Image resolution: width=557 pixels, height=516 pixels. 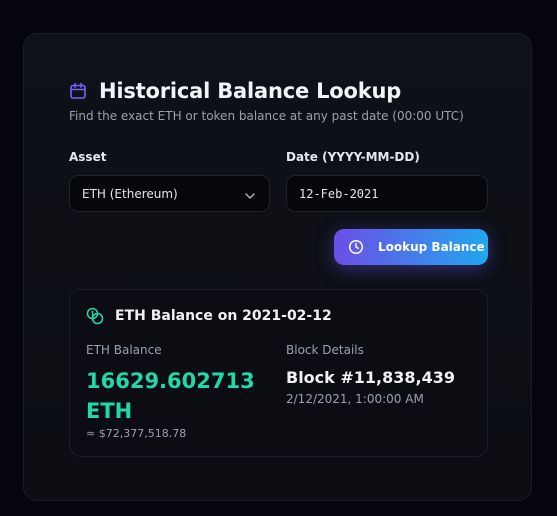 I want to click on usd-value: ≈ $72,377,518.78, so click(x=136, y=433).